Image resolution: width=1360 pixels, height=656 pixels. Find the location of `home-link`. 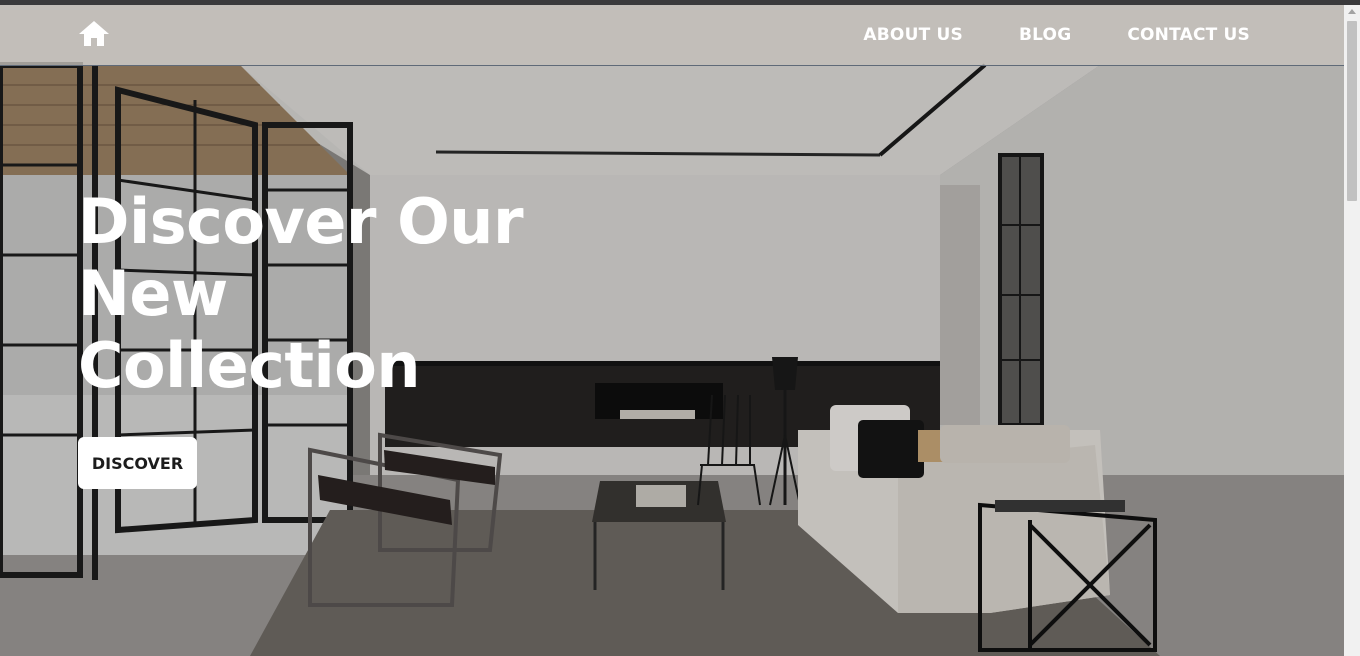

home-link is located at coordinates (94, 35).